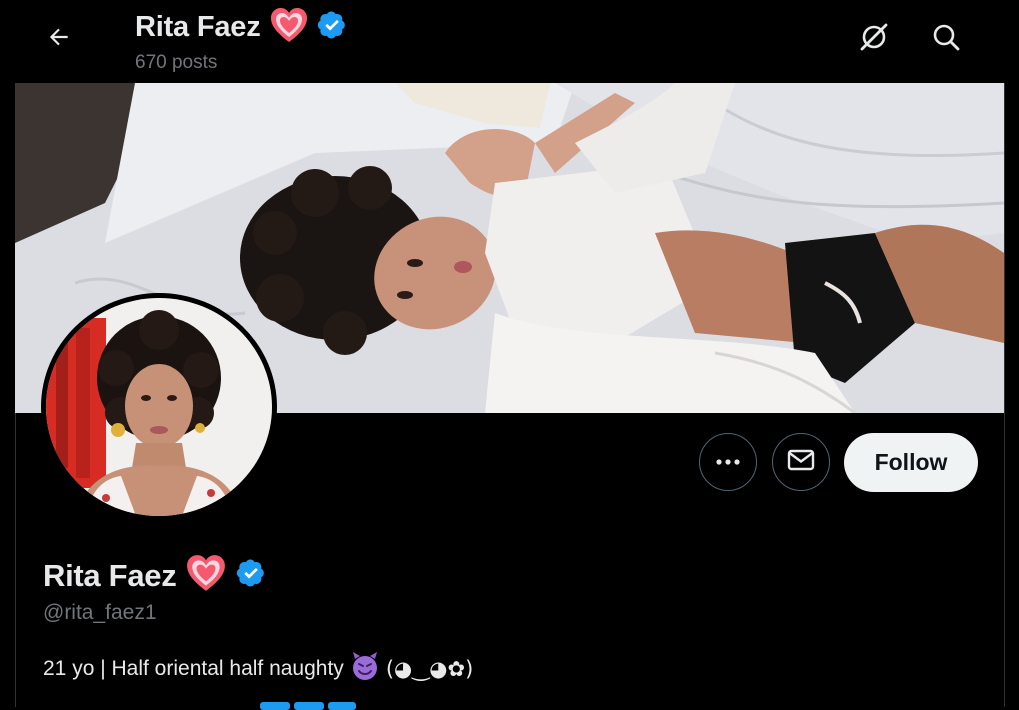 This screenshot has height=710, width=1019. Describe the element at coordinates (110, 575) in the screenshot. I see `profile-display-name: Rita Faez` at that location.